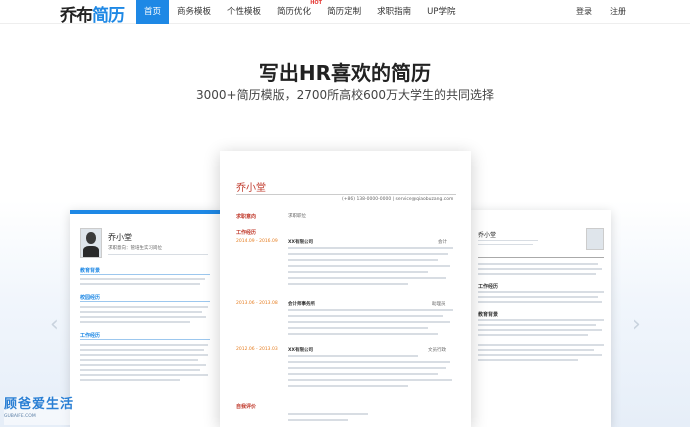  Describe the element at coordinates (297, 216) in the screenshot. I see `intent-value: 求职职位` at that location.